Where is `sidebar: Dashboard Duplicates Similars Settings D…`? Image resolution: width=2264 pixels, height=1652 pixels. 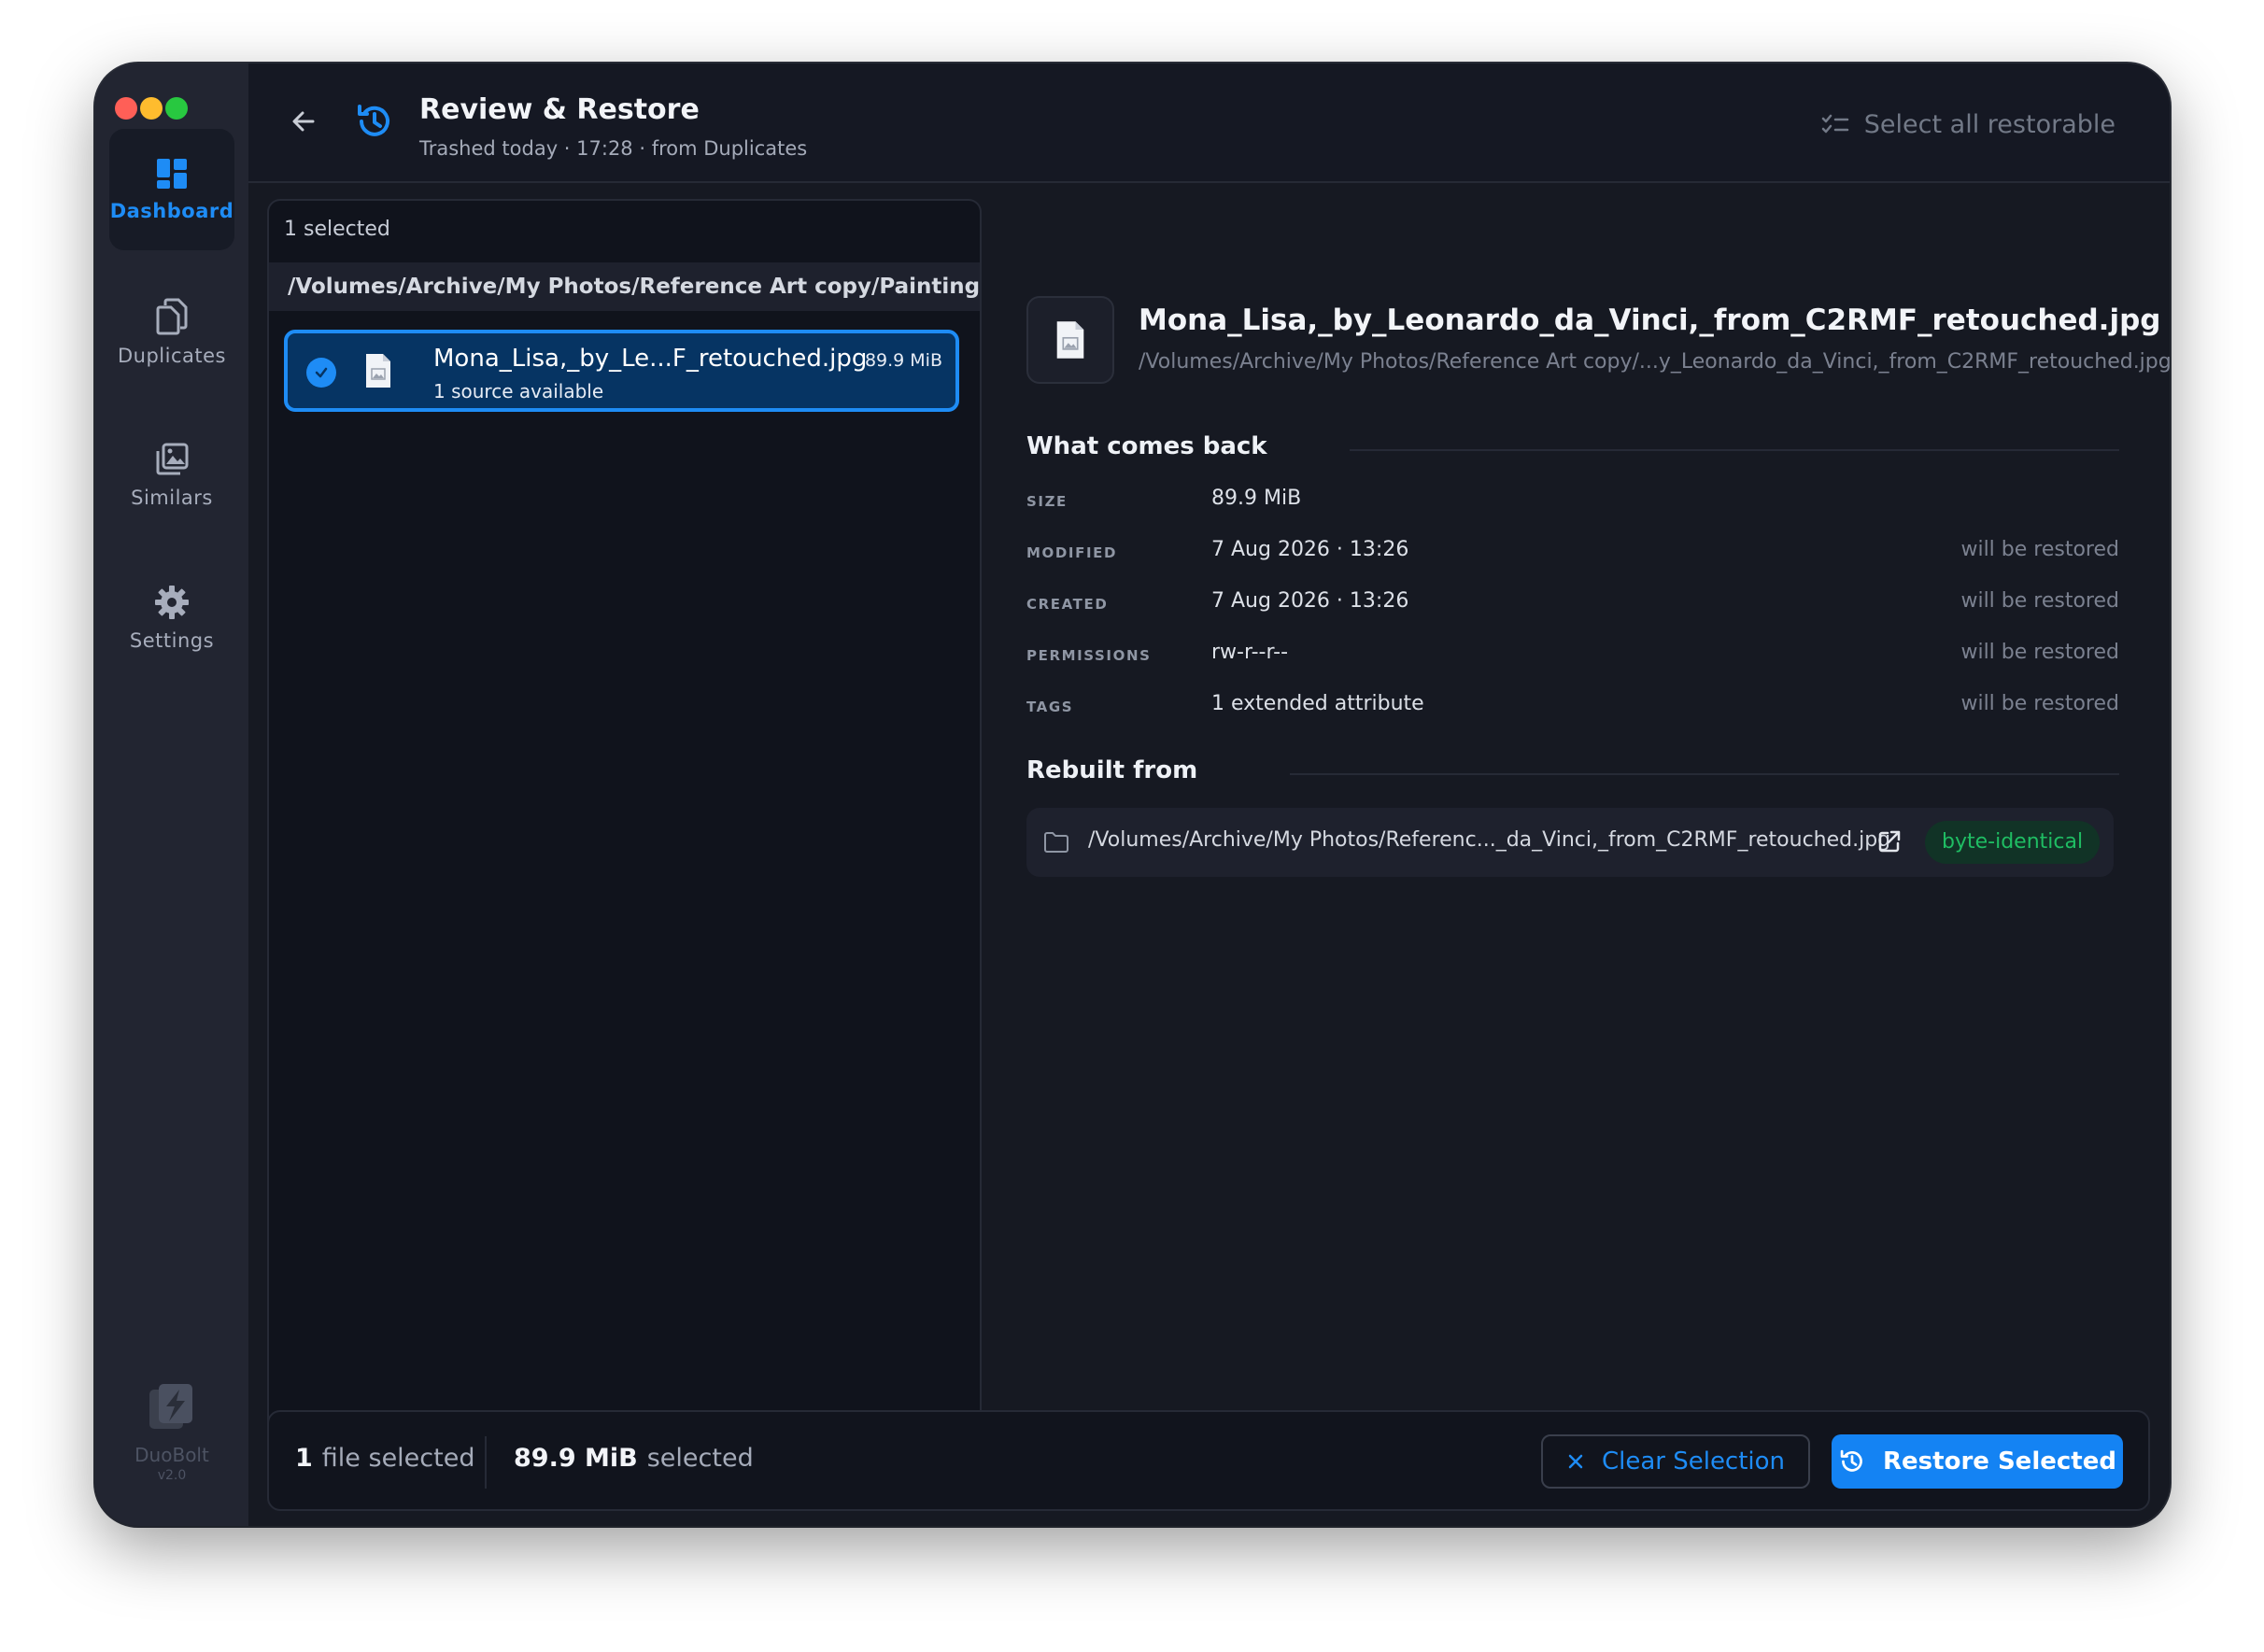
sidebar: Dashboard Duplicates Similars Settings D… is located at coordinates (171, 795).